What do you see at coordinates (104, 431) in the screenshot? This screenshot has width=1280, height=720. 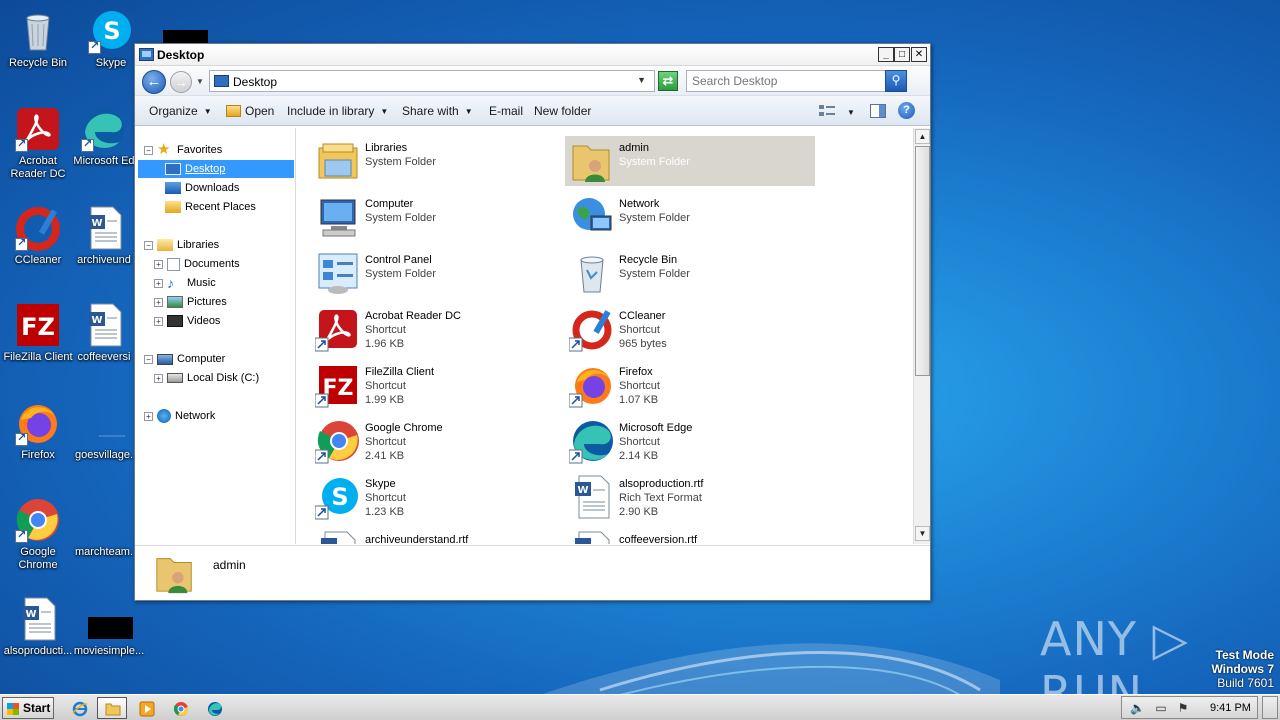 I see `desktop-icon-goesvillage: goesvillage.` at bounding box center [104, 431].